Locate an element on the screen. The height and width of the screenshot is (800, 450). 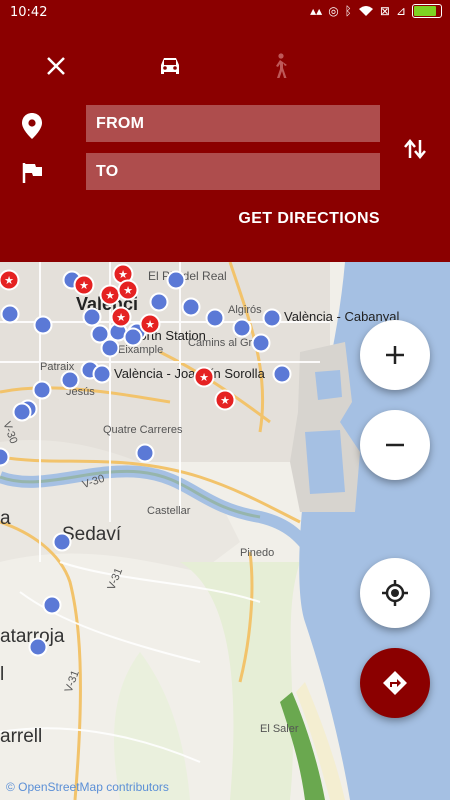
flag-icon is located at coordinates (32, 173).